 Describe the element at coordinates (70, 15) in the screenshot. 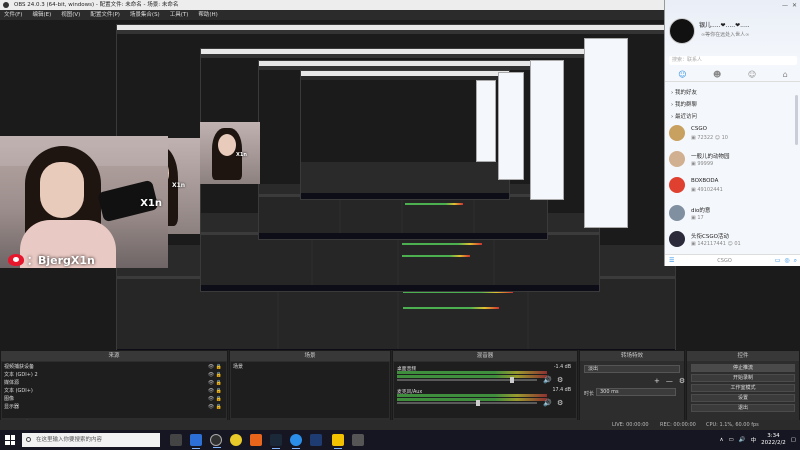

I see `menu-view: 视图(V)` at that location.